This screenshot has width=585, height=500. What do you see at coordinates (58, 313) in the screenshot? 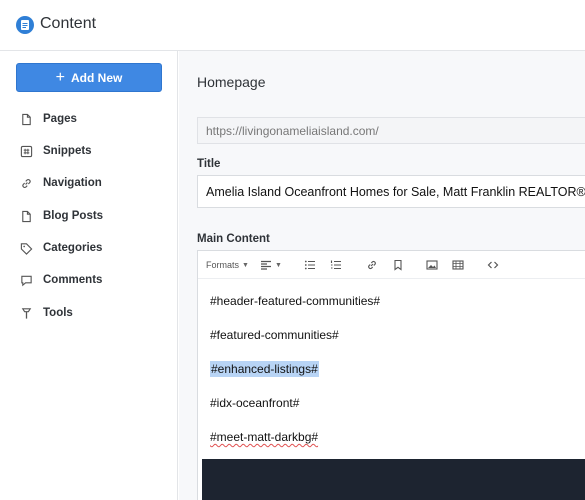
I see `sidebar-item-label: Tools` at bounding box center [58, 313].